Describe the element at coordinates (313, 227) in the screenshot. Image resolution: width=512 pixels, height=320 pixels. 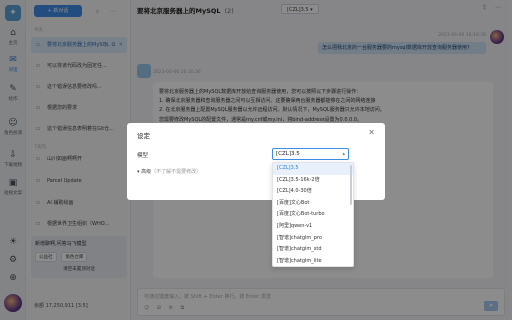
I see `model-option: [阿里]qwen-v1` at that location.